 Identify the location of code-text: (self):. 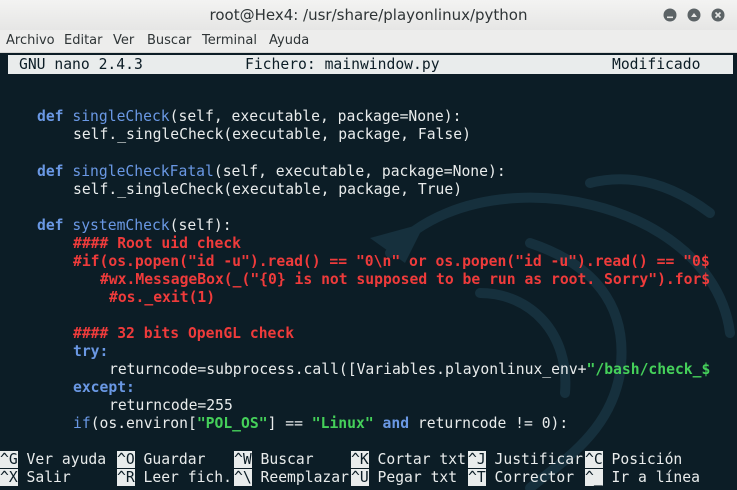
(200, 225).